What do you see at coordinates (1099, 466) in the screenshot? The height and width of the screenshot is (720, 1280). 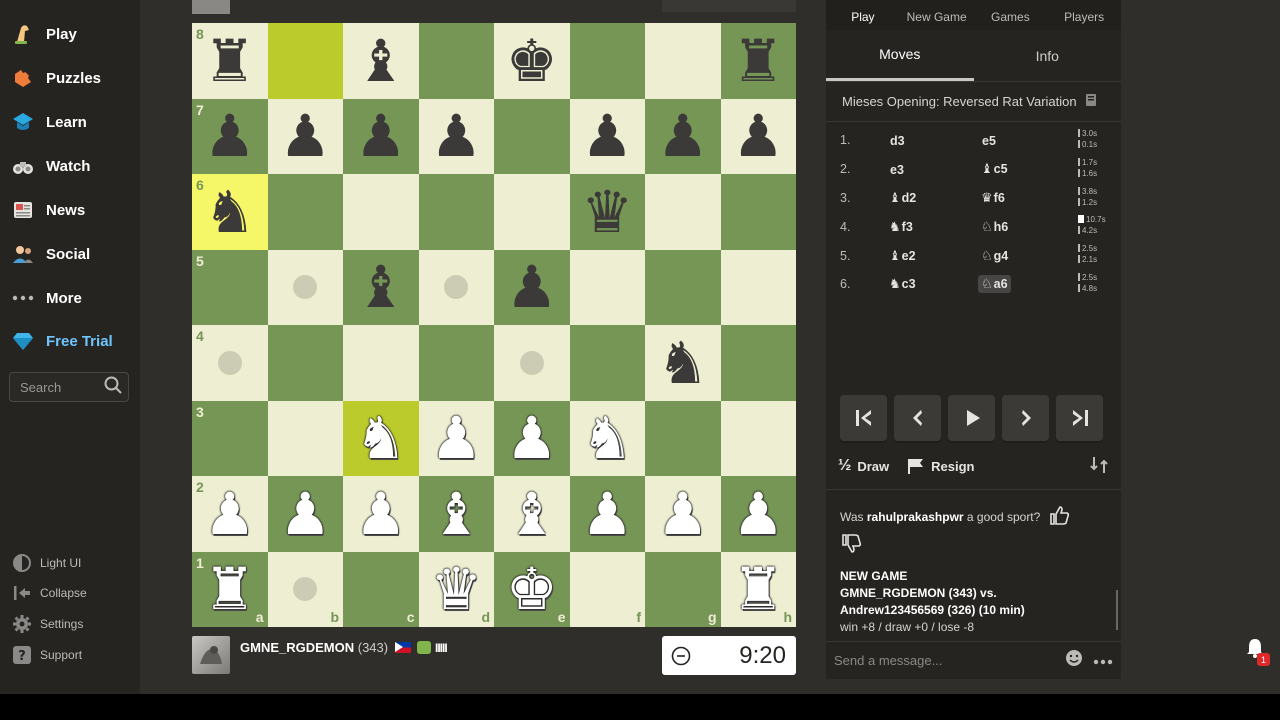 I see `flip-board-icon` at bounding box center [1099, 466].